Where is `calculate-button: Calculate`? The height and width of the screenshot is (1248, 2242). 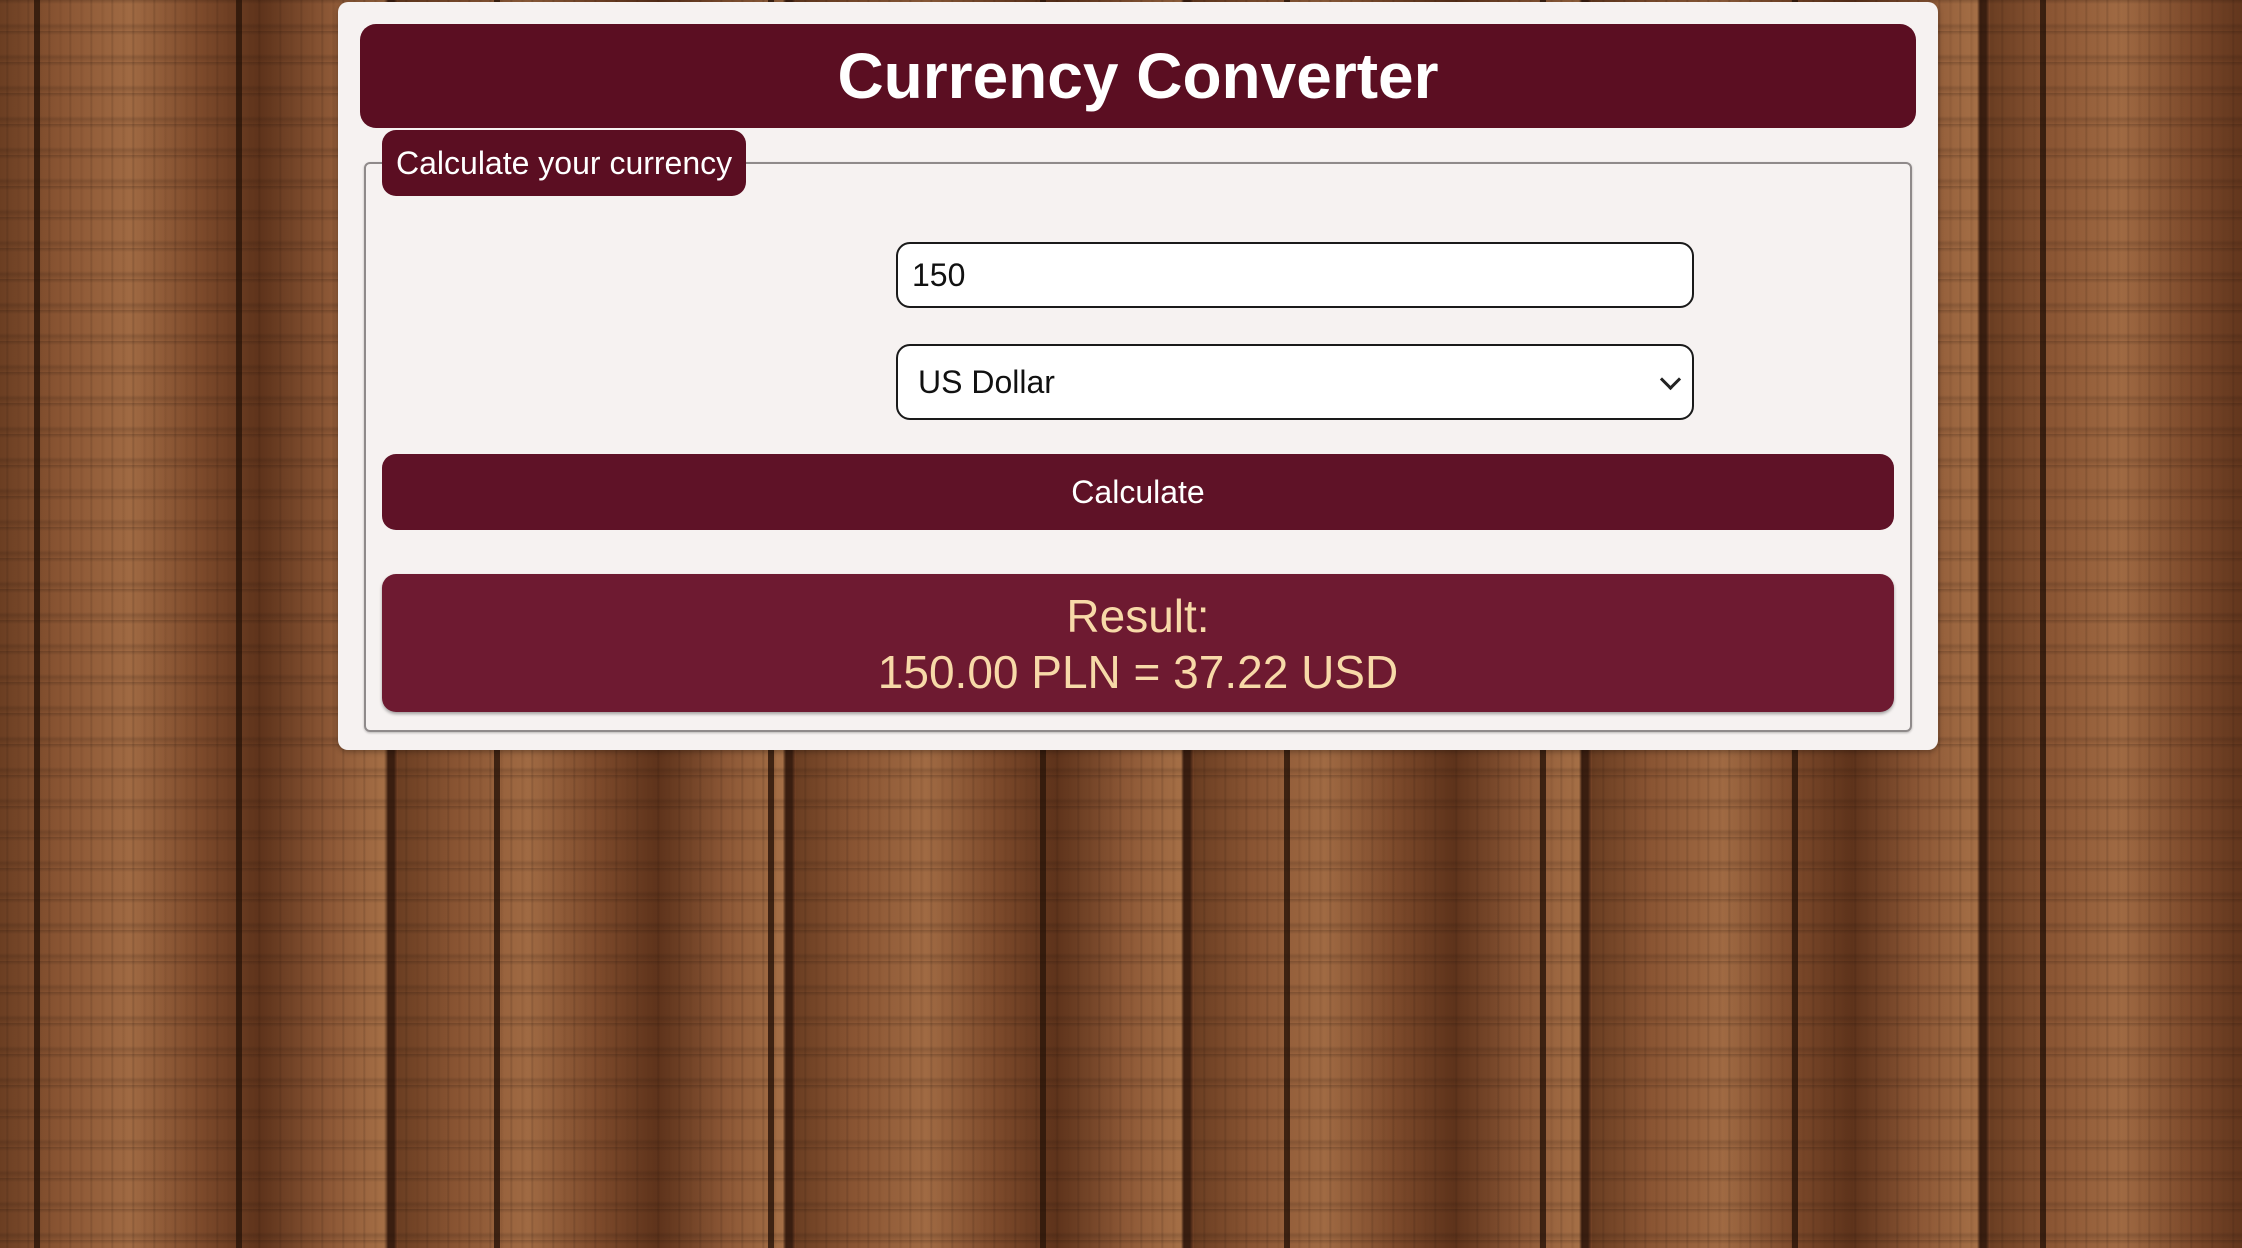
calculate-button: Calculate is located at coordinates (1138, 492).